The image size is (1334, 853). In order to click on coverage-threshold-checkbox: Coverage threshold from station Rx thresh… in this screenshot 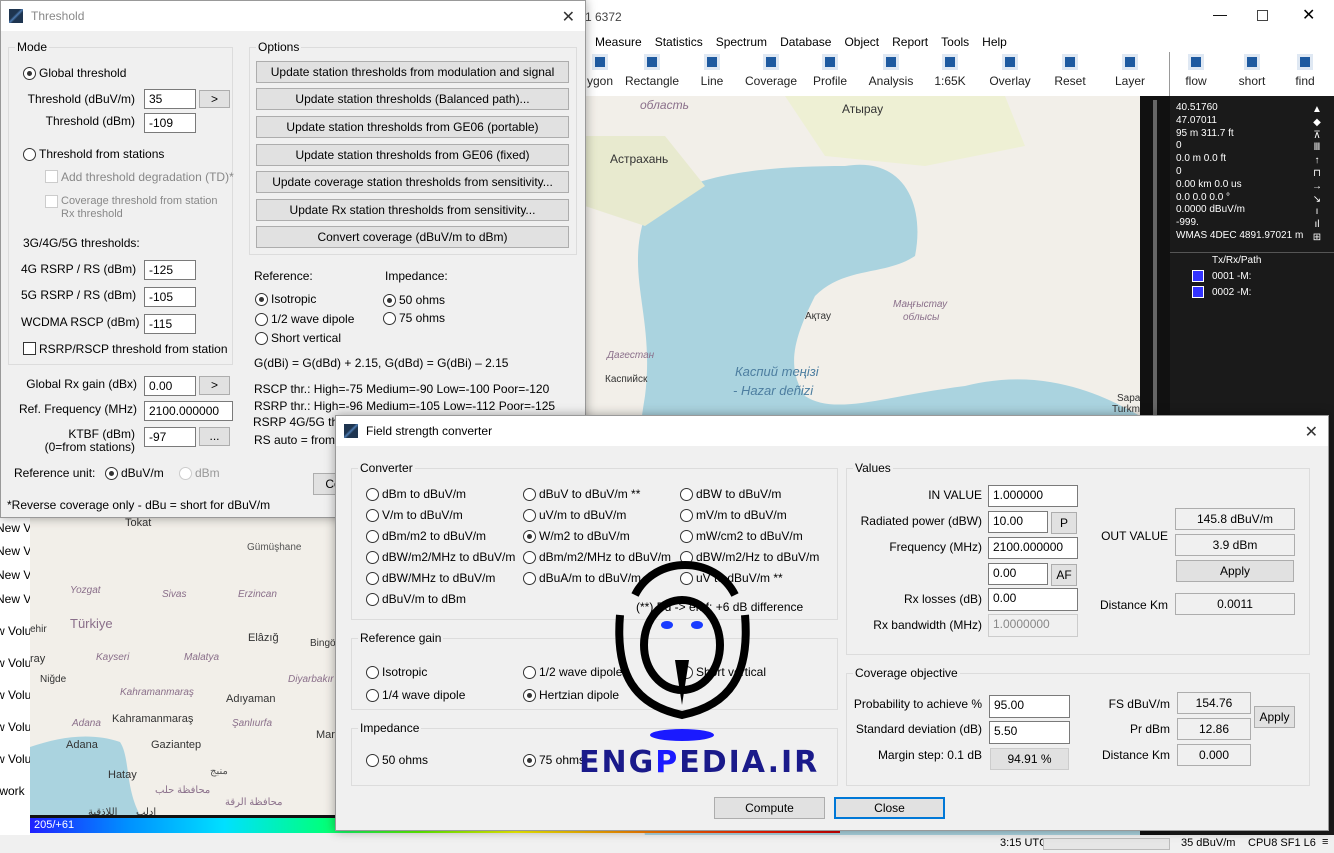, I will do `click(131, 208)`.